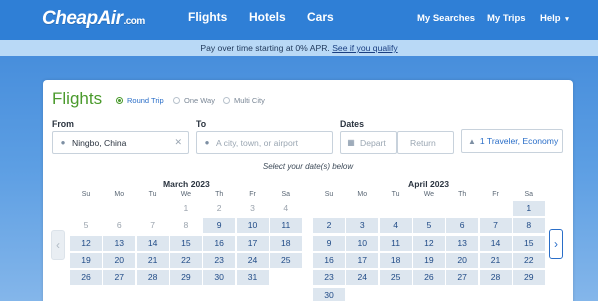 The height and width of the screenshot is (301, 598). Describe the element at coordinates (82, 18) in the screenshot. I see `logo-text: CheapAir` at that location.